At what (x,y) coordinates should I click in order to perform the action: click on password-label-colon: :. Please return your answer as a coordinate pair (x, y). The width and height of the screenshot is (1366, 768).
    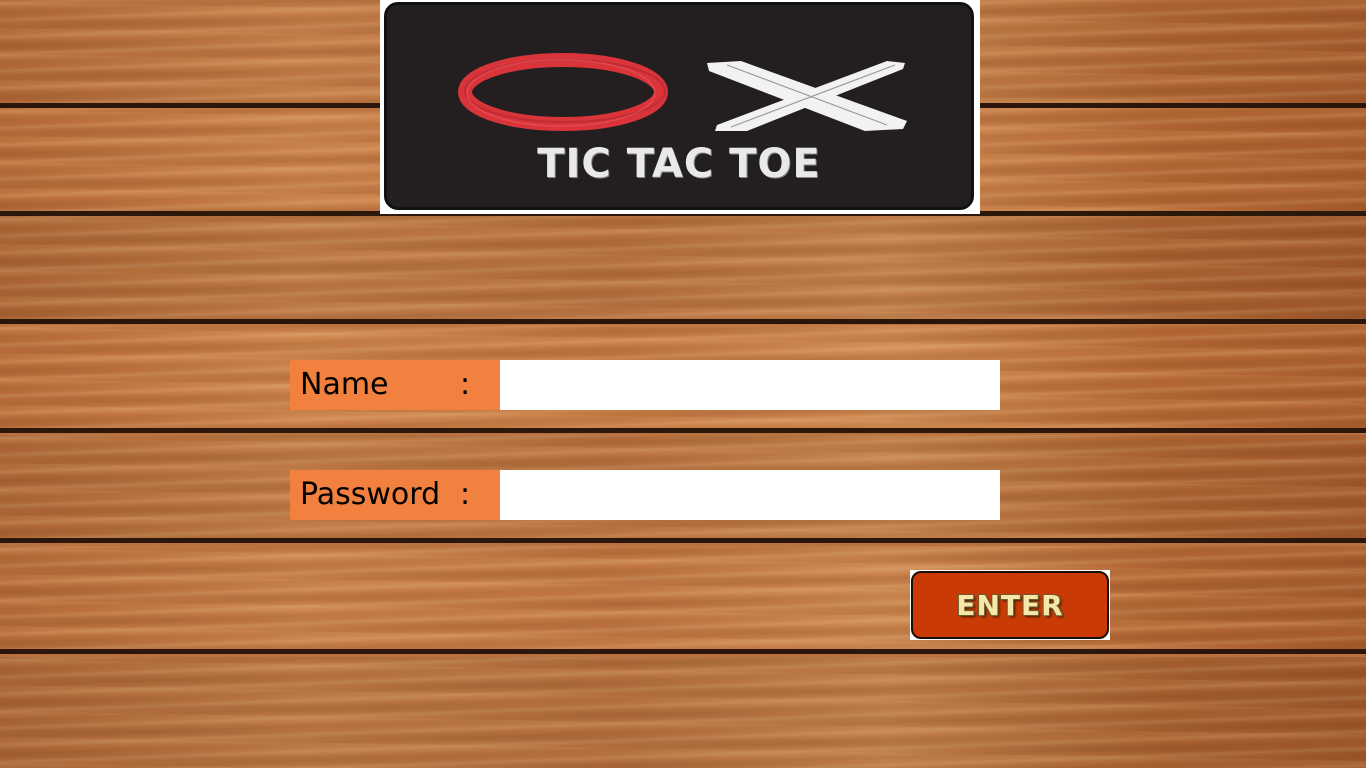
    Looking at the image, I should click on (465, 494).